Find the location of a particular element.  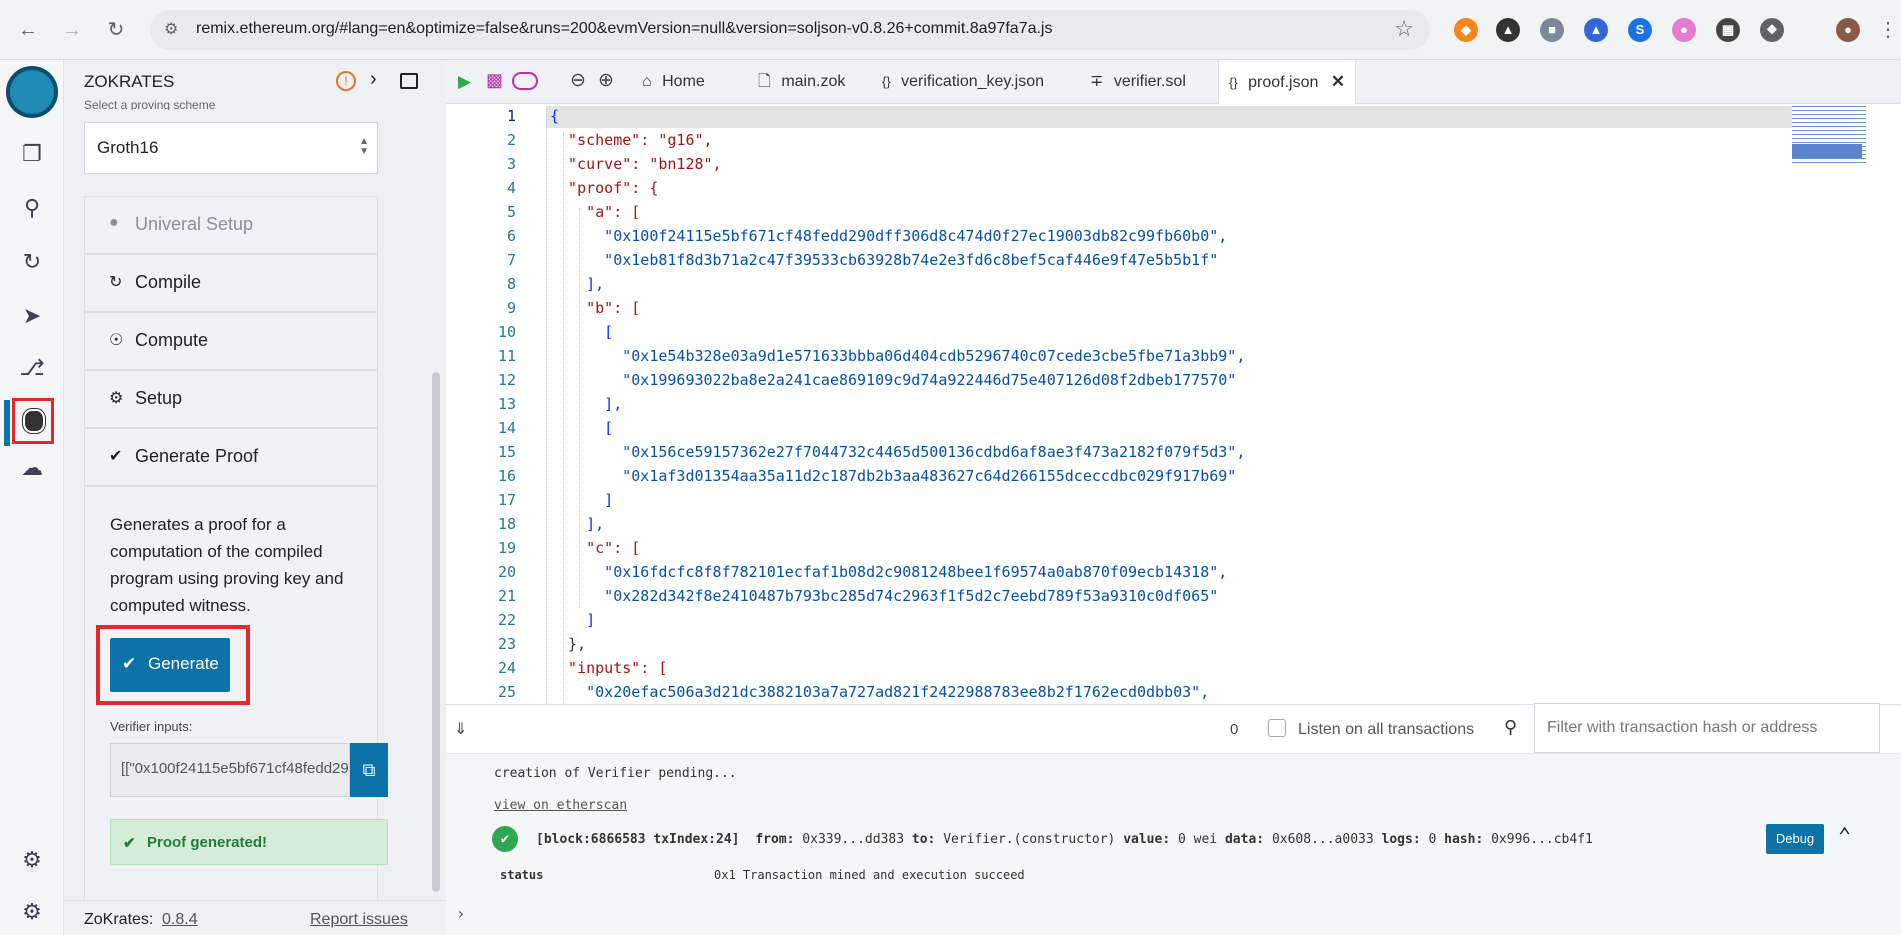

section-setup: ⚙ Setup is located at coordinates (231, 399).